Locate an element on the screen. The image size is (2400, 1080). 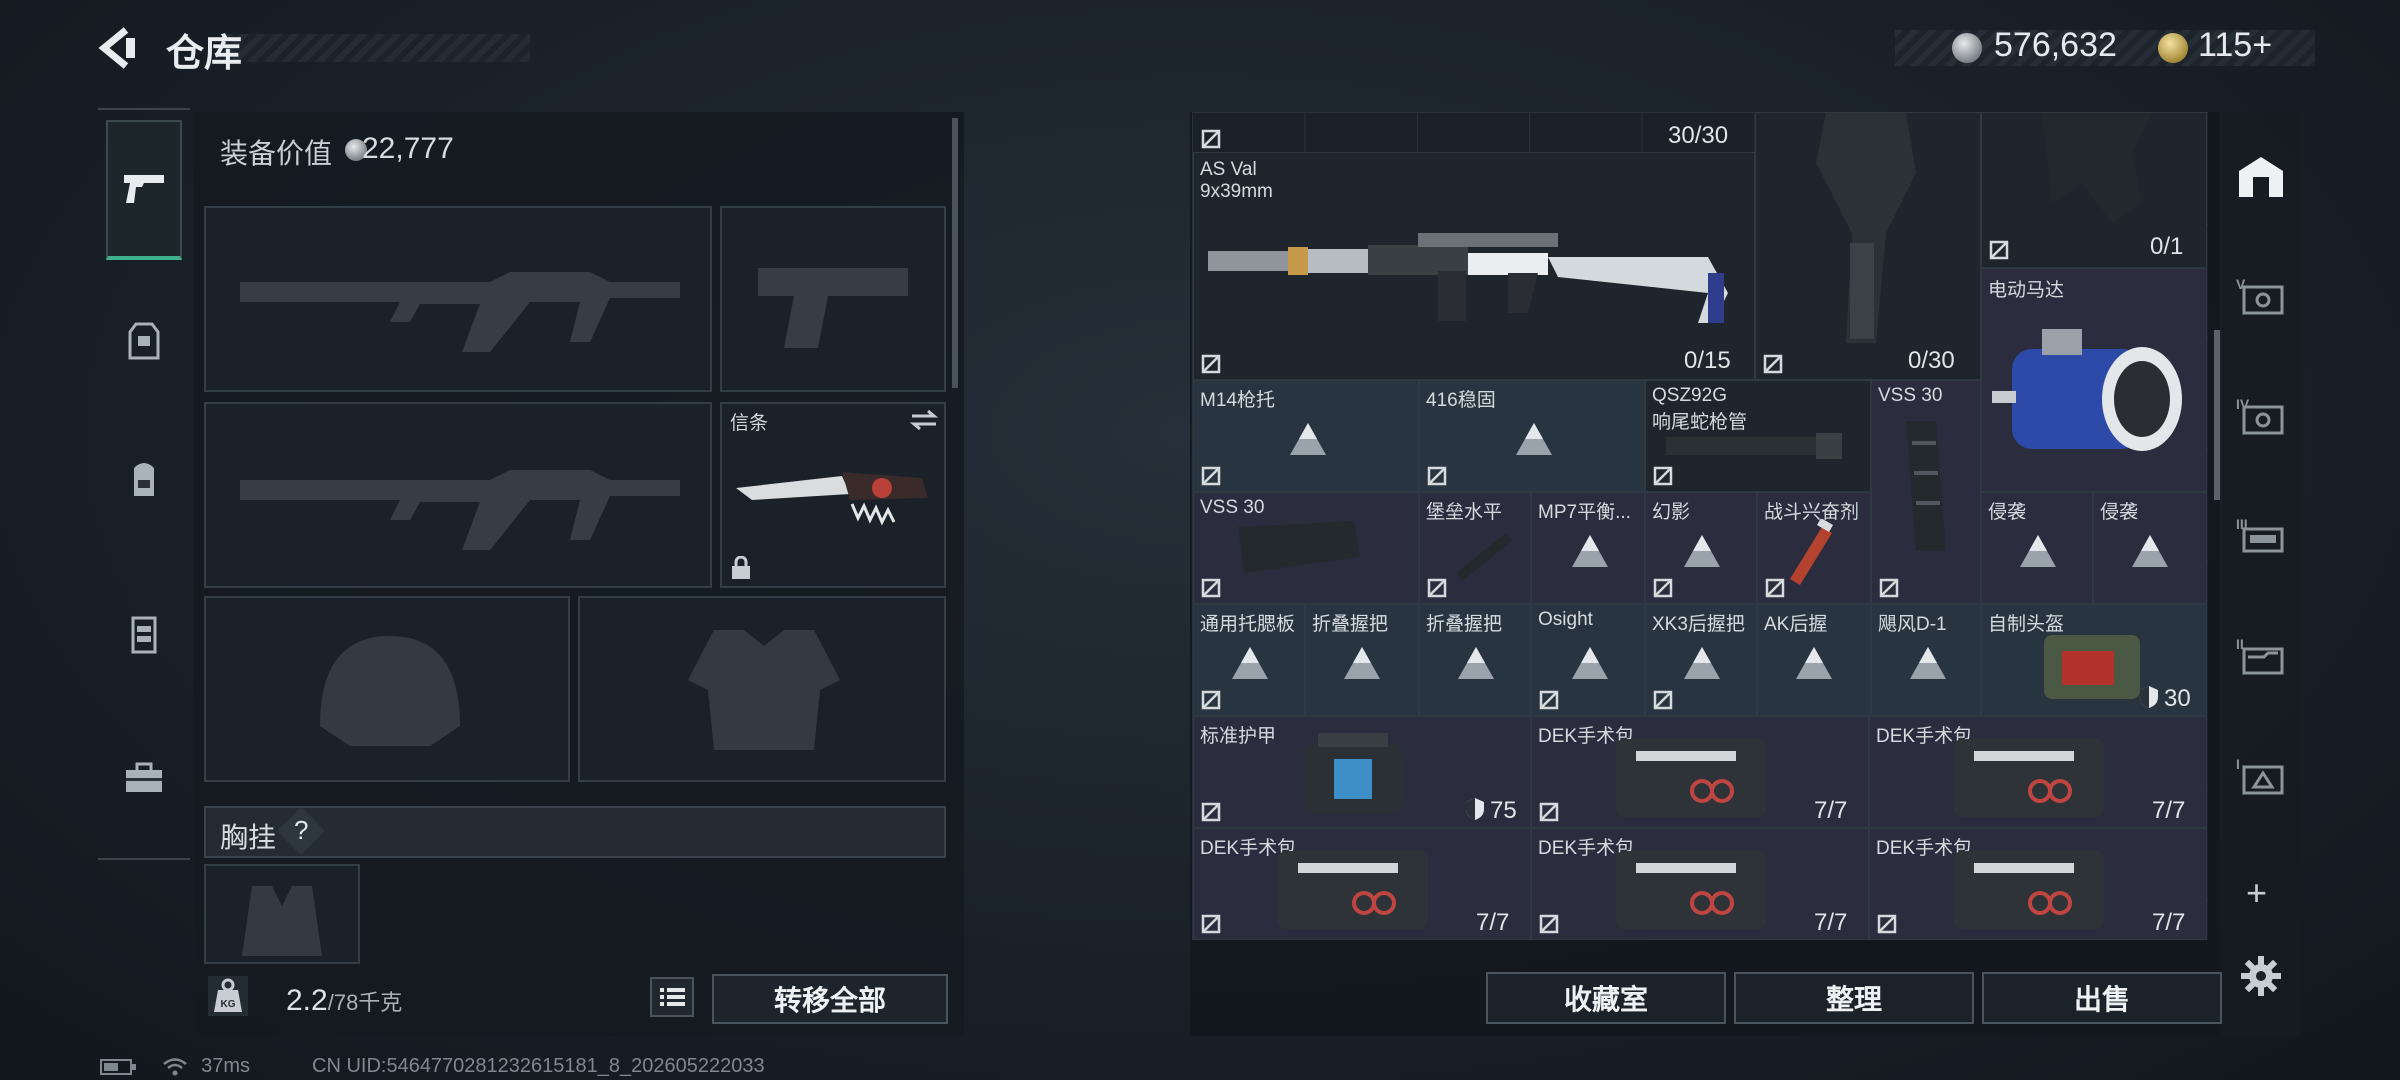
battery-icon is located at coordinates (118, 1066).